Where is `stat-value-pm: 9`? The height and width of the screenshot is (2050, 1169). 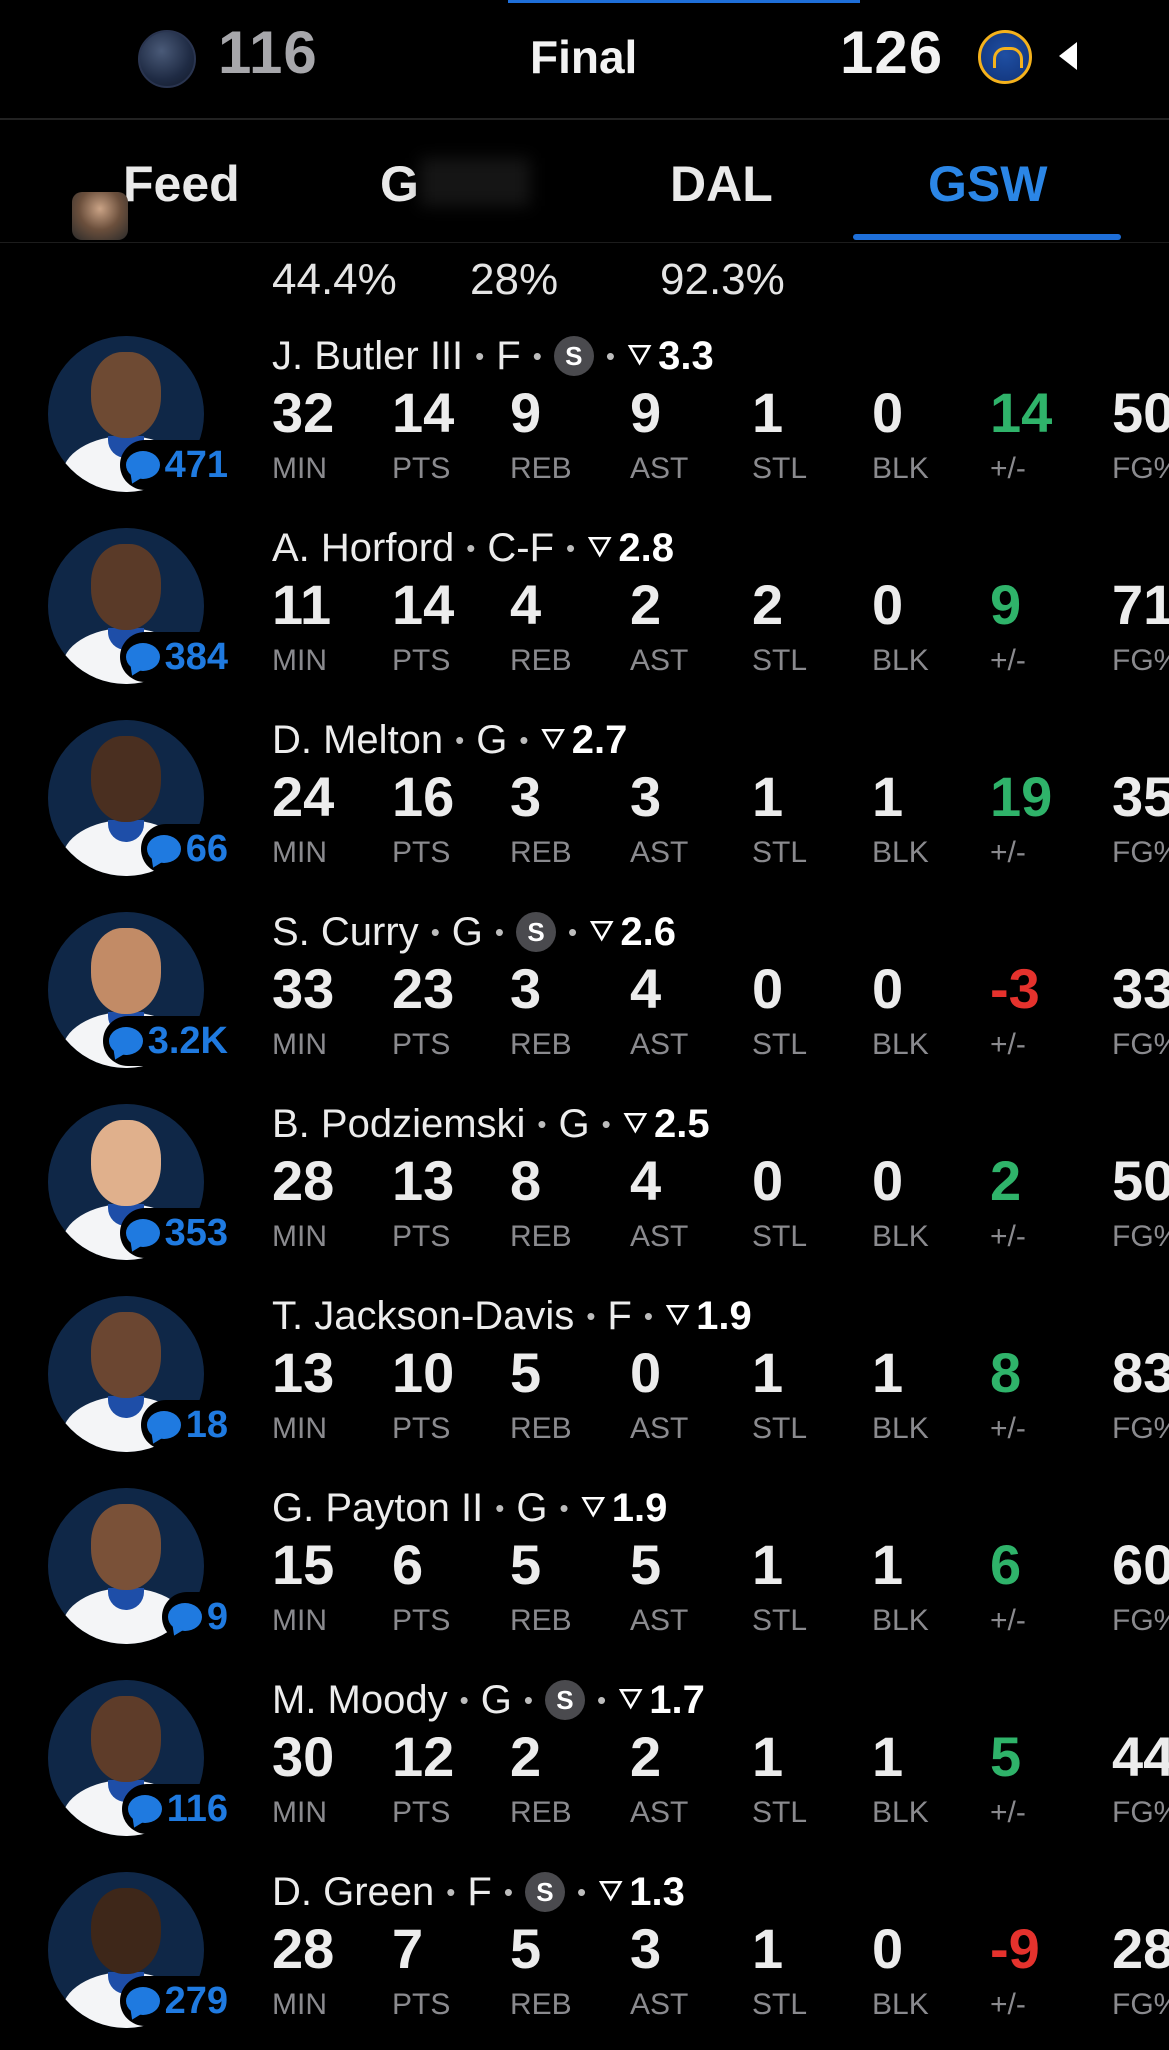 stat-value-pm: 9 is located at coordinates (1006, 604).